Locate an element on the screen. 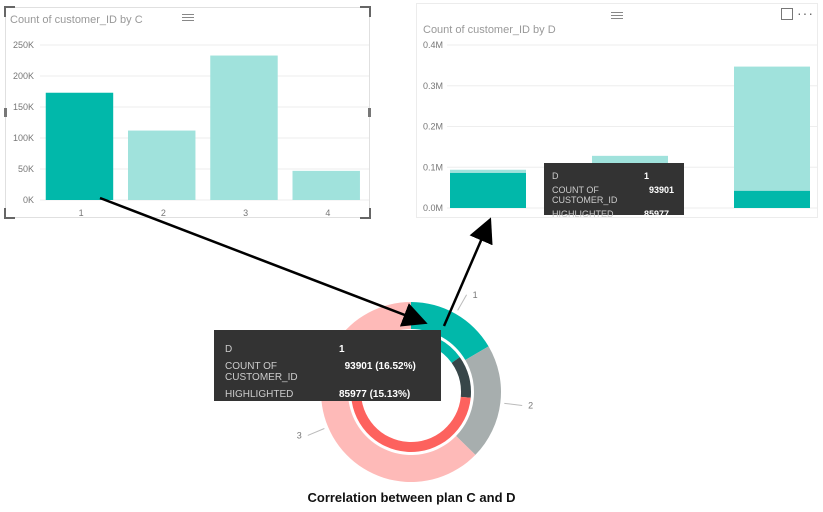 This screenshot has height=512, width=823. tooltip-value: 85977 (15.13%) is located at coordinates (375, 394).